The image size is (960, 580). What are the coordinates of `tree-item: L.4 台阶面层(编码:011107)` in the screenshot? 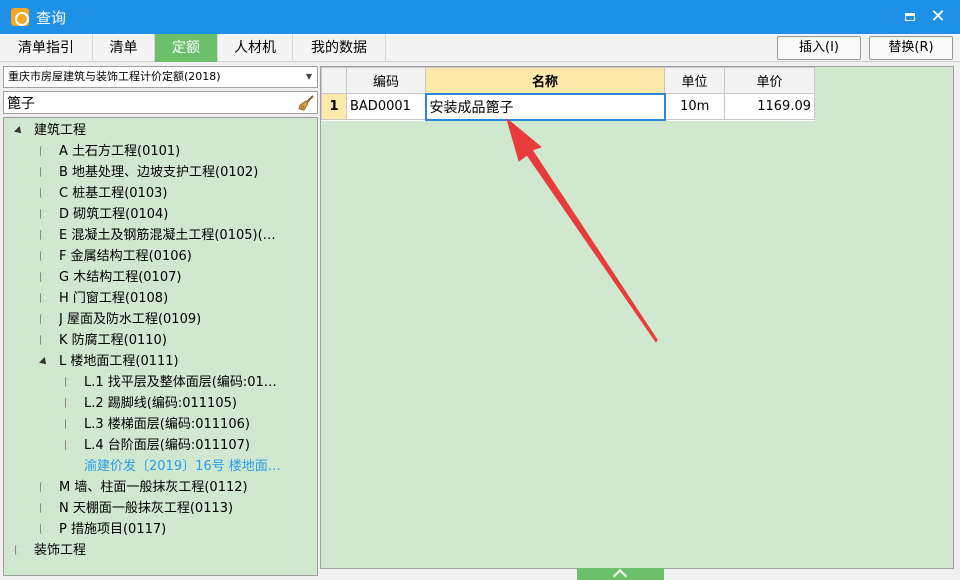 It's located at (200, 445).